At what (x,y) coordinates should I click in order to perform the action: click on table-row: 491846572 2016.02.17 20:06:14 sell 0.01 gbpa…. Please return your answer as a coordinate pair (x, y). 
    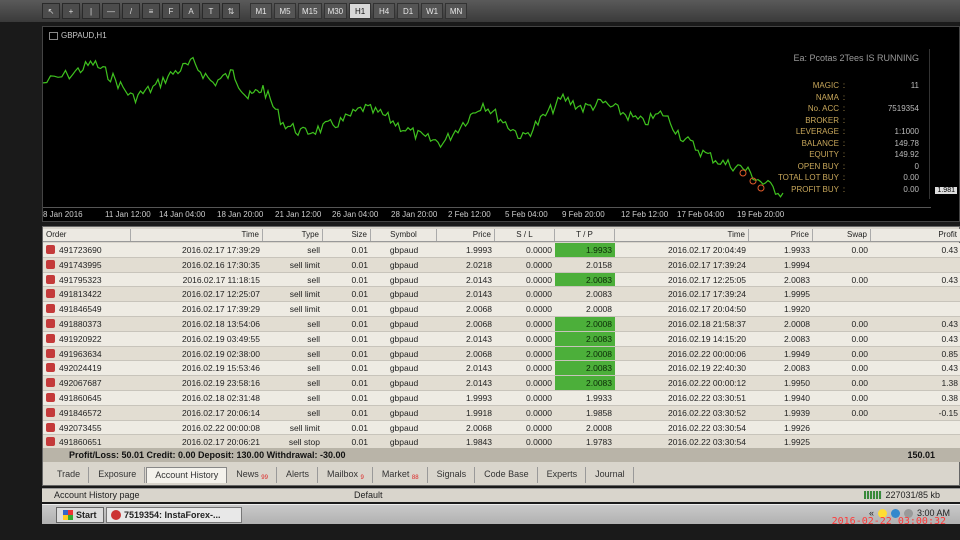
    Looking at the image, I should click on (501, 413).